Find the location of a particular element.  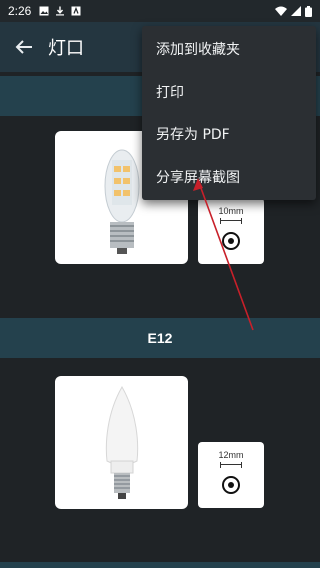

menu-item-save-pdf: 另存为 PDF is located at coordinates (229, 134).